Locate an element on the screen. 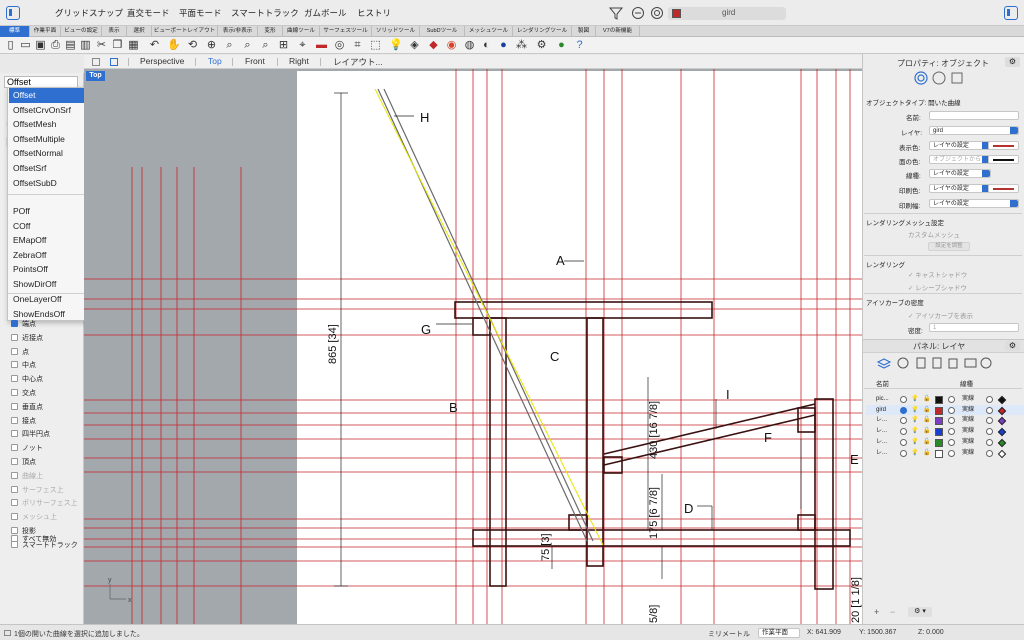 Image resolution: width=1024 pixels, height=640 pixels. light-icon: 💡 is located at coordinates (396, 45).